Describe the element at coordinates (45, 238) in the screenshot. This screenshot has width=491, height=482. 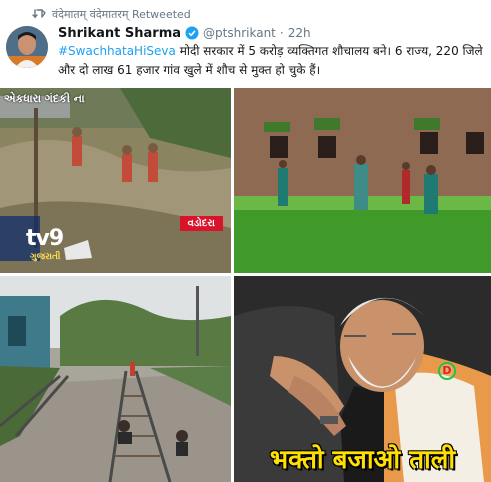
I see `tv9-logo-text: tv9` at that location.